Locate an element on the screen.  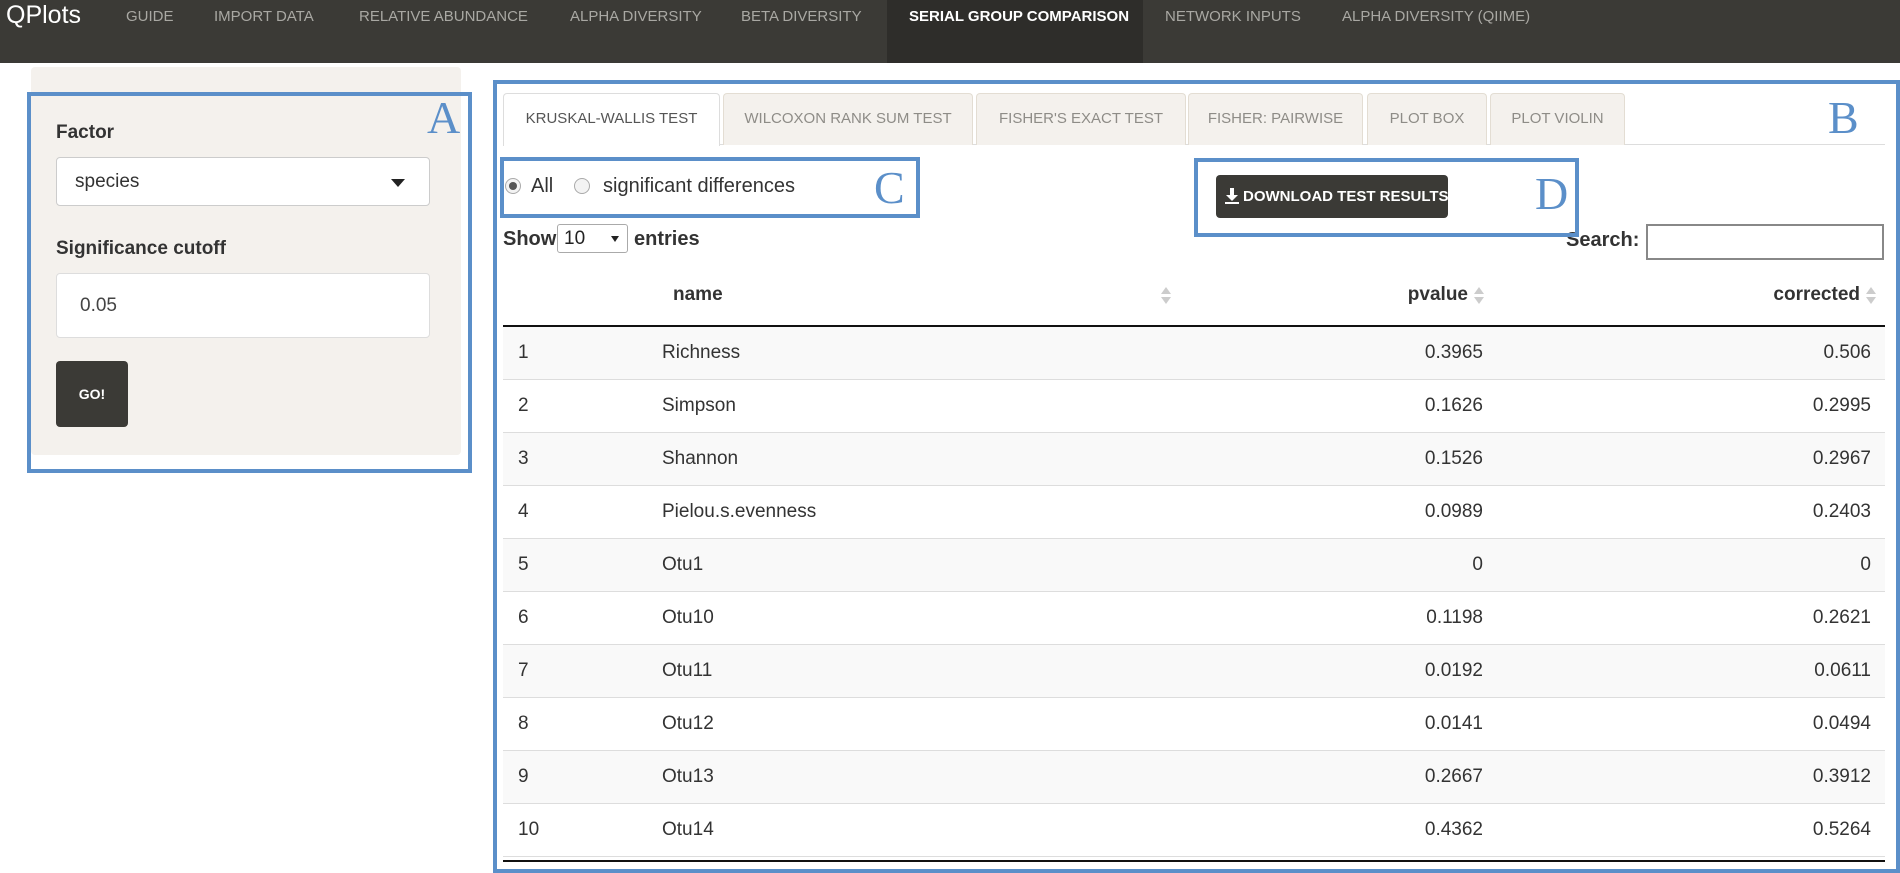
nav-relative-abundance: RELATIVE ABUNDANCE is located at coordinates (449, 31).